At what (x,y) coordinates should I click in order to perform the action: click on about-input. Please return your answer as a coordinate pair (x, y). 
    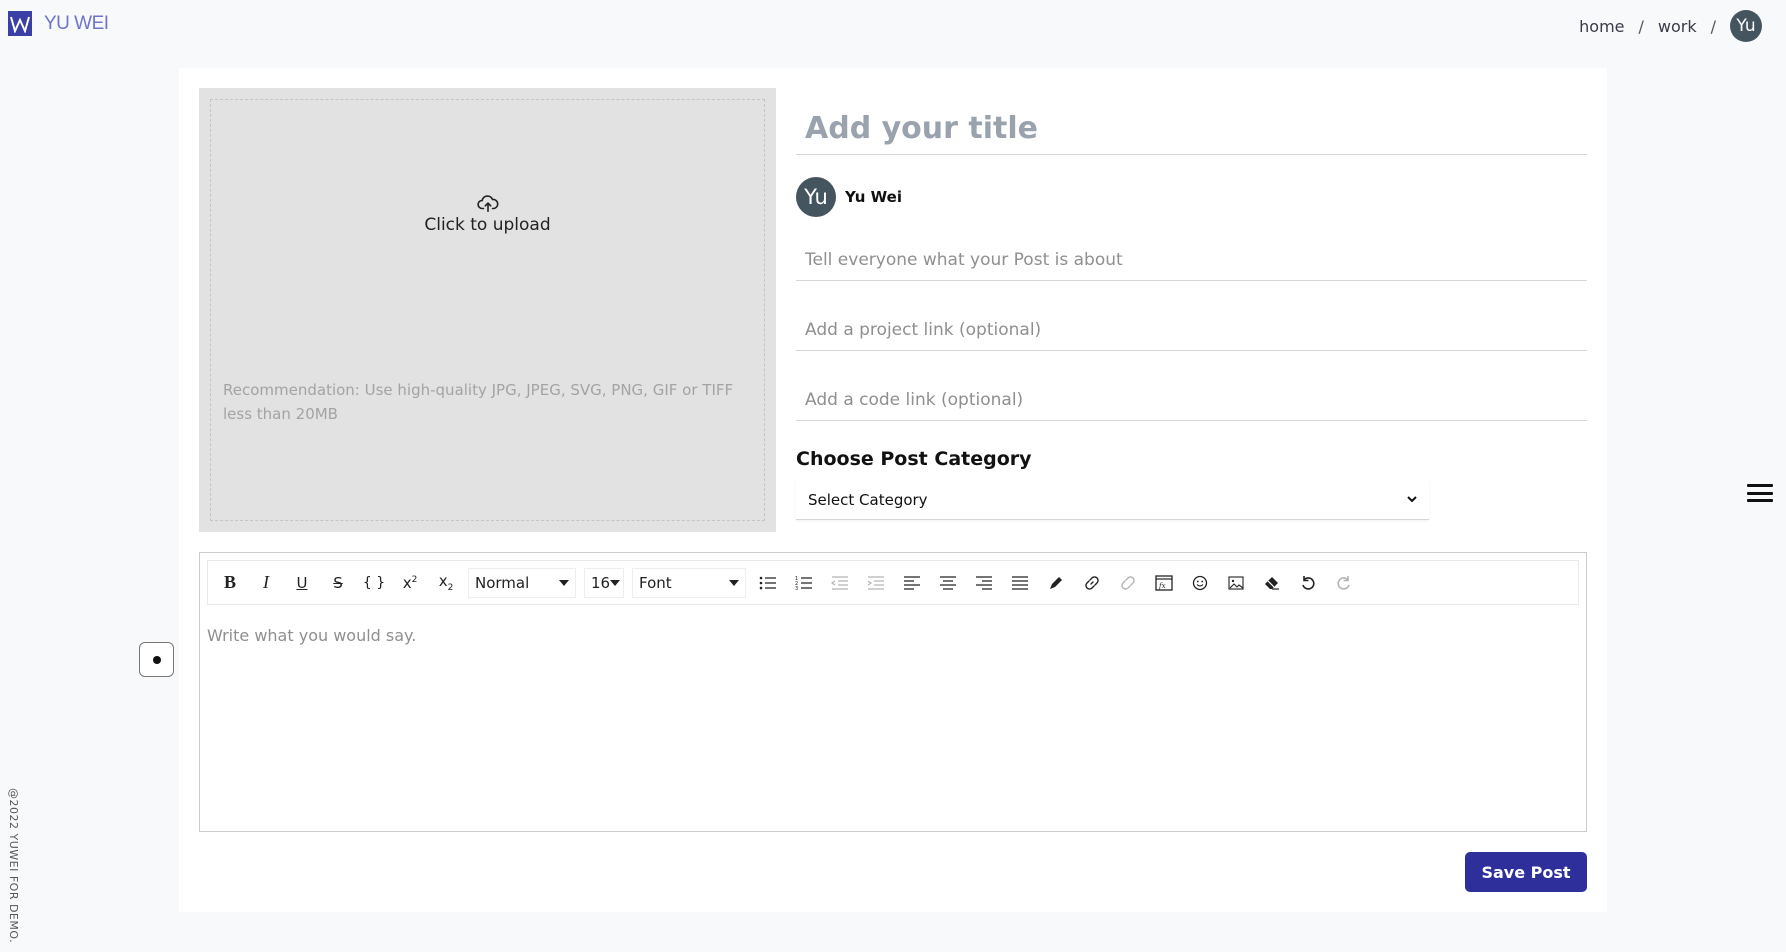
    Looking at the image, I should click on (1191, 260).